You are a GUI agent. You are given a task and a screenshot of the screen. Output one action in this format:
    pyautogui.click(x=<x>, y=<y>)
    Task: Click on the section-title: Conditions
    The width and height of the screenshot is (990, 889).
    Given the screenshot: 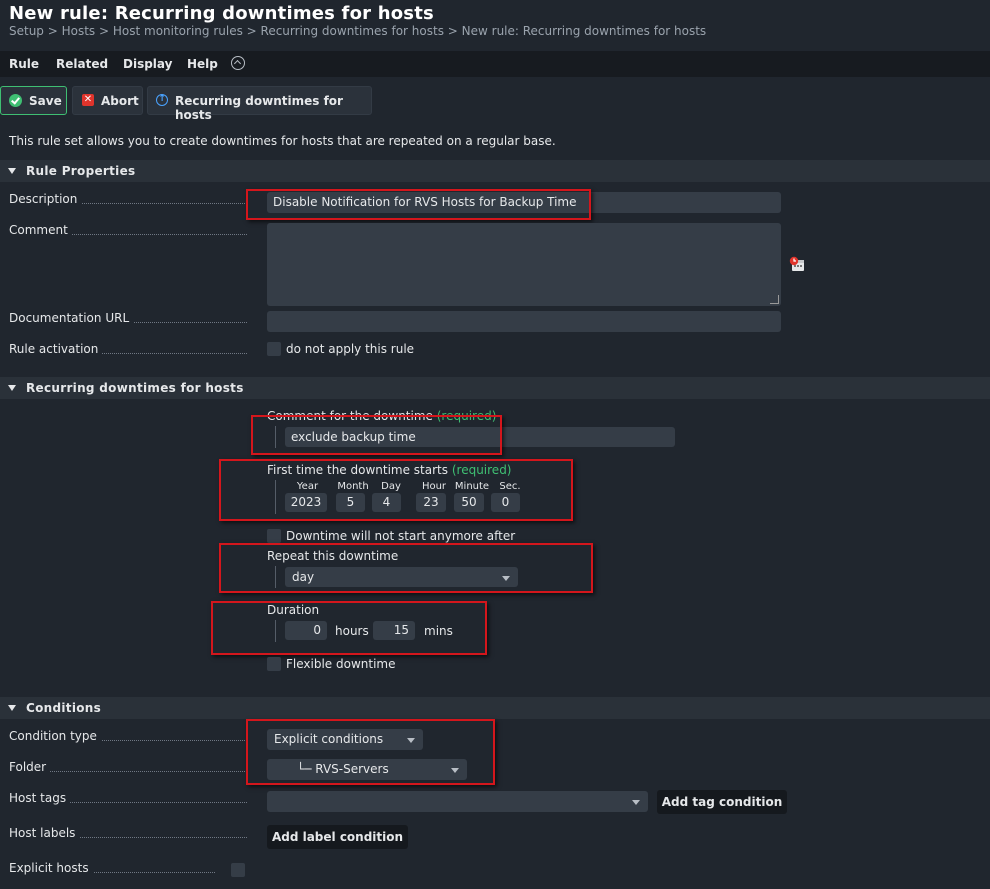 What is the action you would take?
    pyautogui.click(x=64, y=708)
    